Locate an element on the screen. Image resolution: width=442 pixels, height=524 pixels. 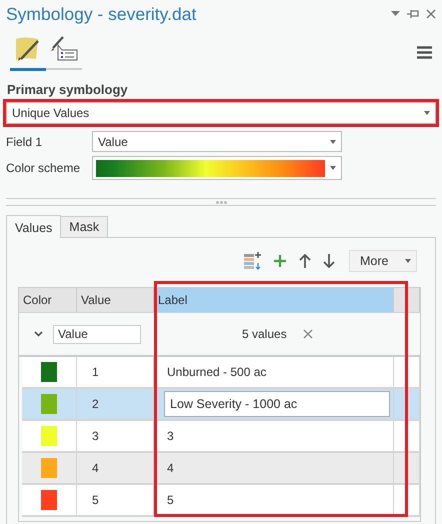
collapse-icon is located at coordinates (38, 334).